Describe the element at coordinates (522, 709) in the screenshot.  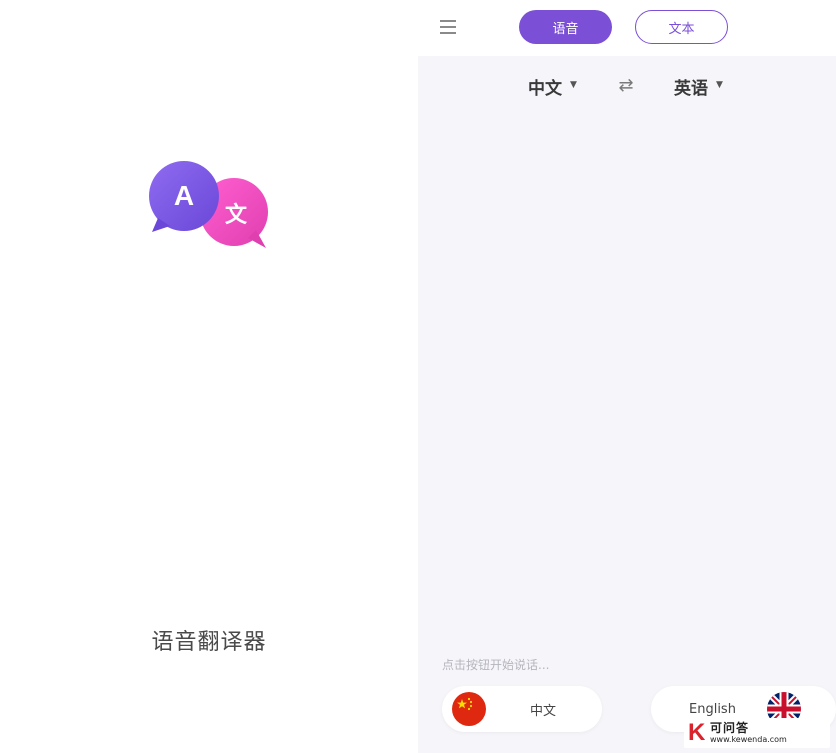
I see `speak-chinese-button: 中文` at that location.